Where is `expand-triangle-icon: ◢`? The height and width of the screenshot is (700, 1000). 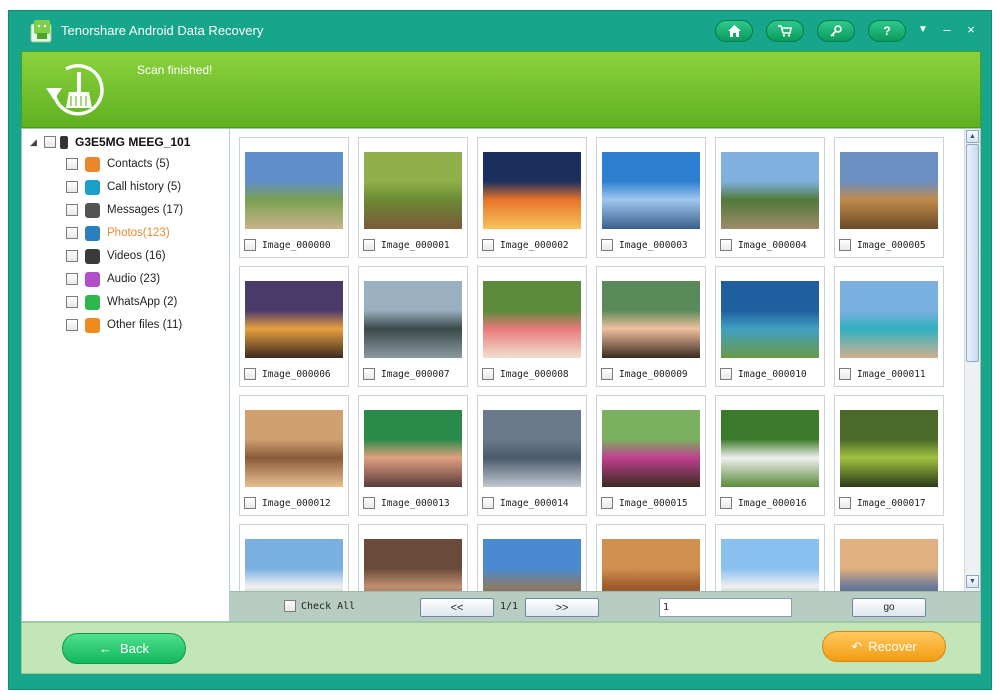 expand-triangle-icon: ◢ is located at coordinates (35, 142).